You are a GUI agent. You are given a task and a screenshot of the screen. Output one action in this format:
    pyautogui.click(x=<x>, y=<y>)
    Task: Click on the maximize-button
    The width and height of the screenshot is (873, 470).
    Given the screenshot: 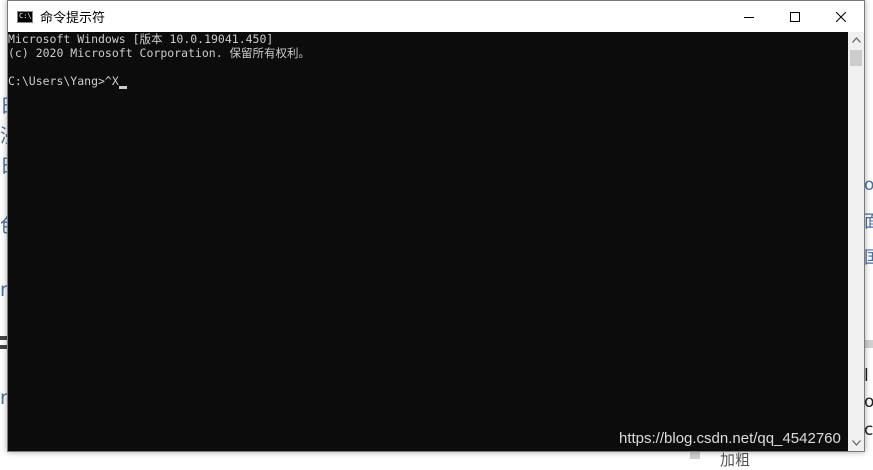 What is the action you would take?
    pyautogui.click(x=795, y=16)
    